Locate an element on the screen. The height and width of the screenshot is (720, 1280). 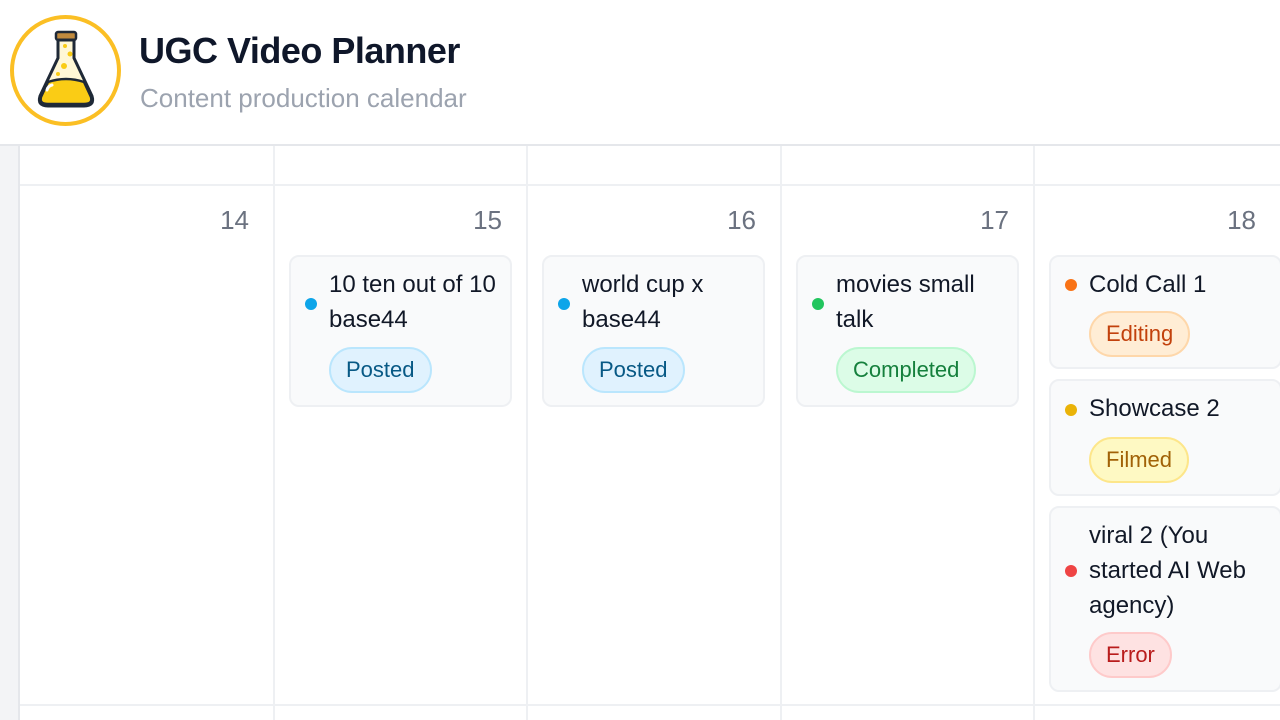
app-title: UGC Video Planner is located at coordinates (299, 50).